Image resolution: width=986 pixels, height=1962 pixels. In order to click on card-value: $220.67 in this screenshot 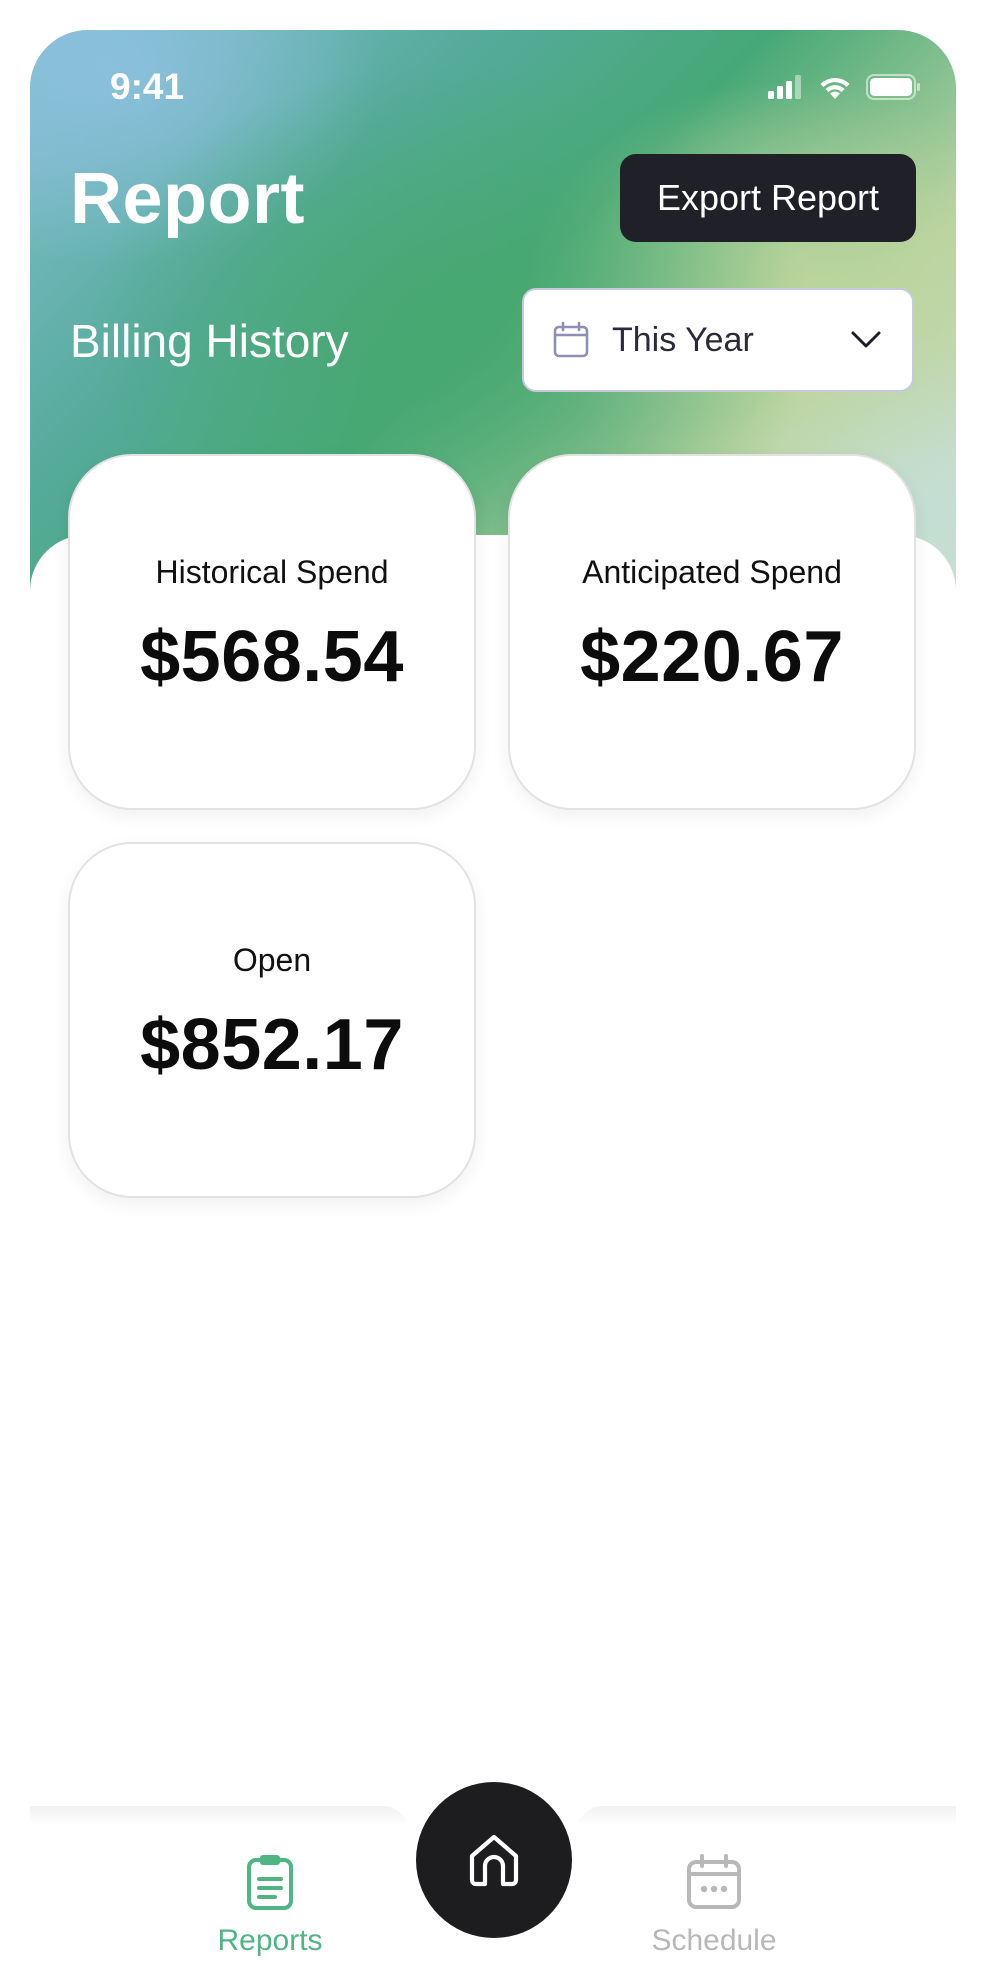, I will do `click(712, 657)`.